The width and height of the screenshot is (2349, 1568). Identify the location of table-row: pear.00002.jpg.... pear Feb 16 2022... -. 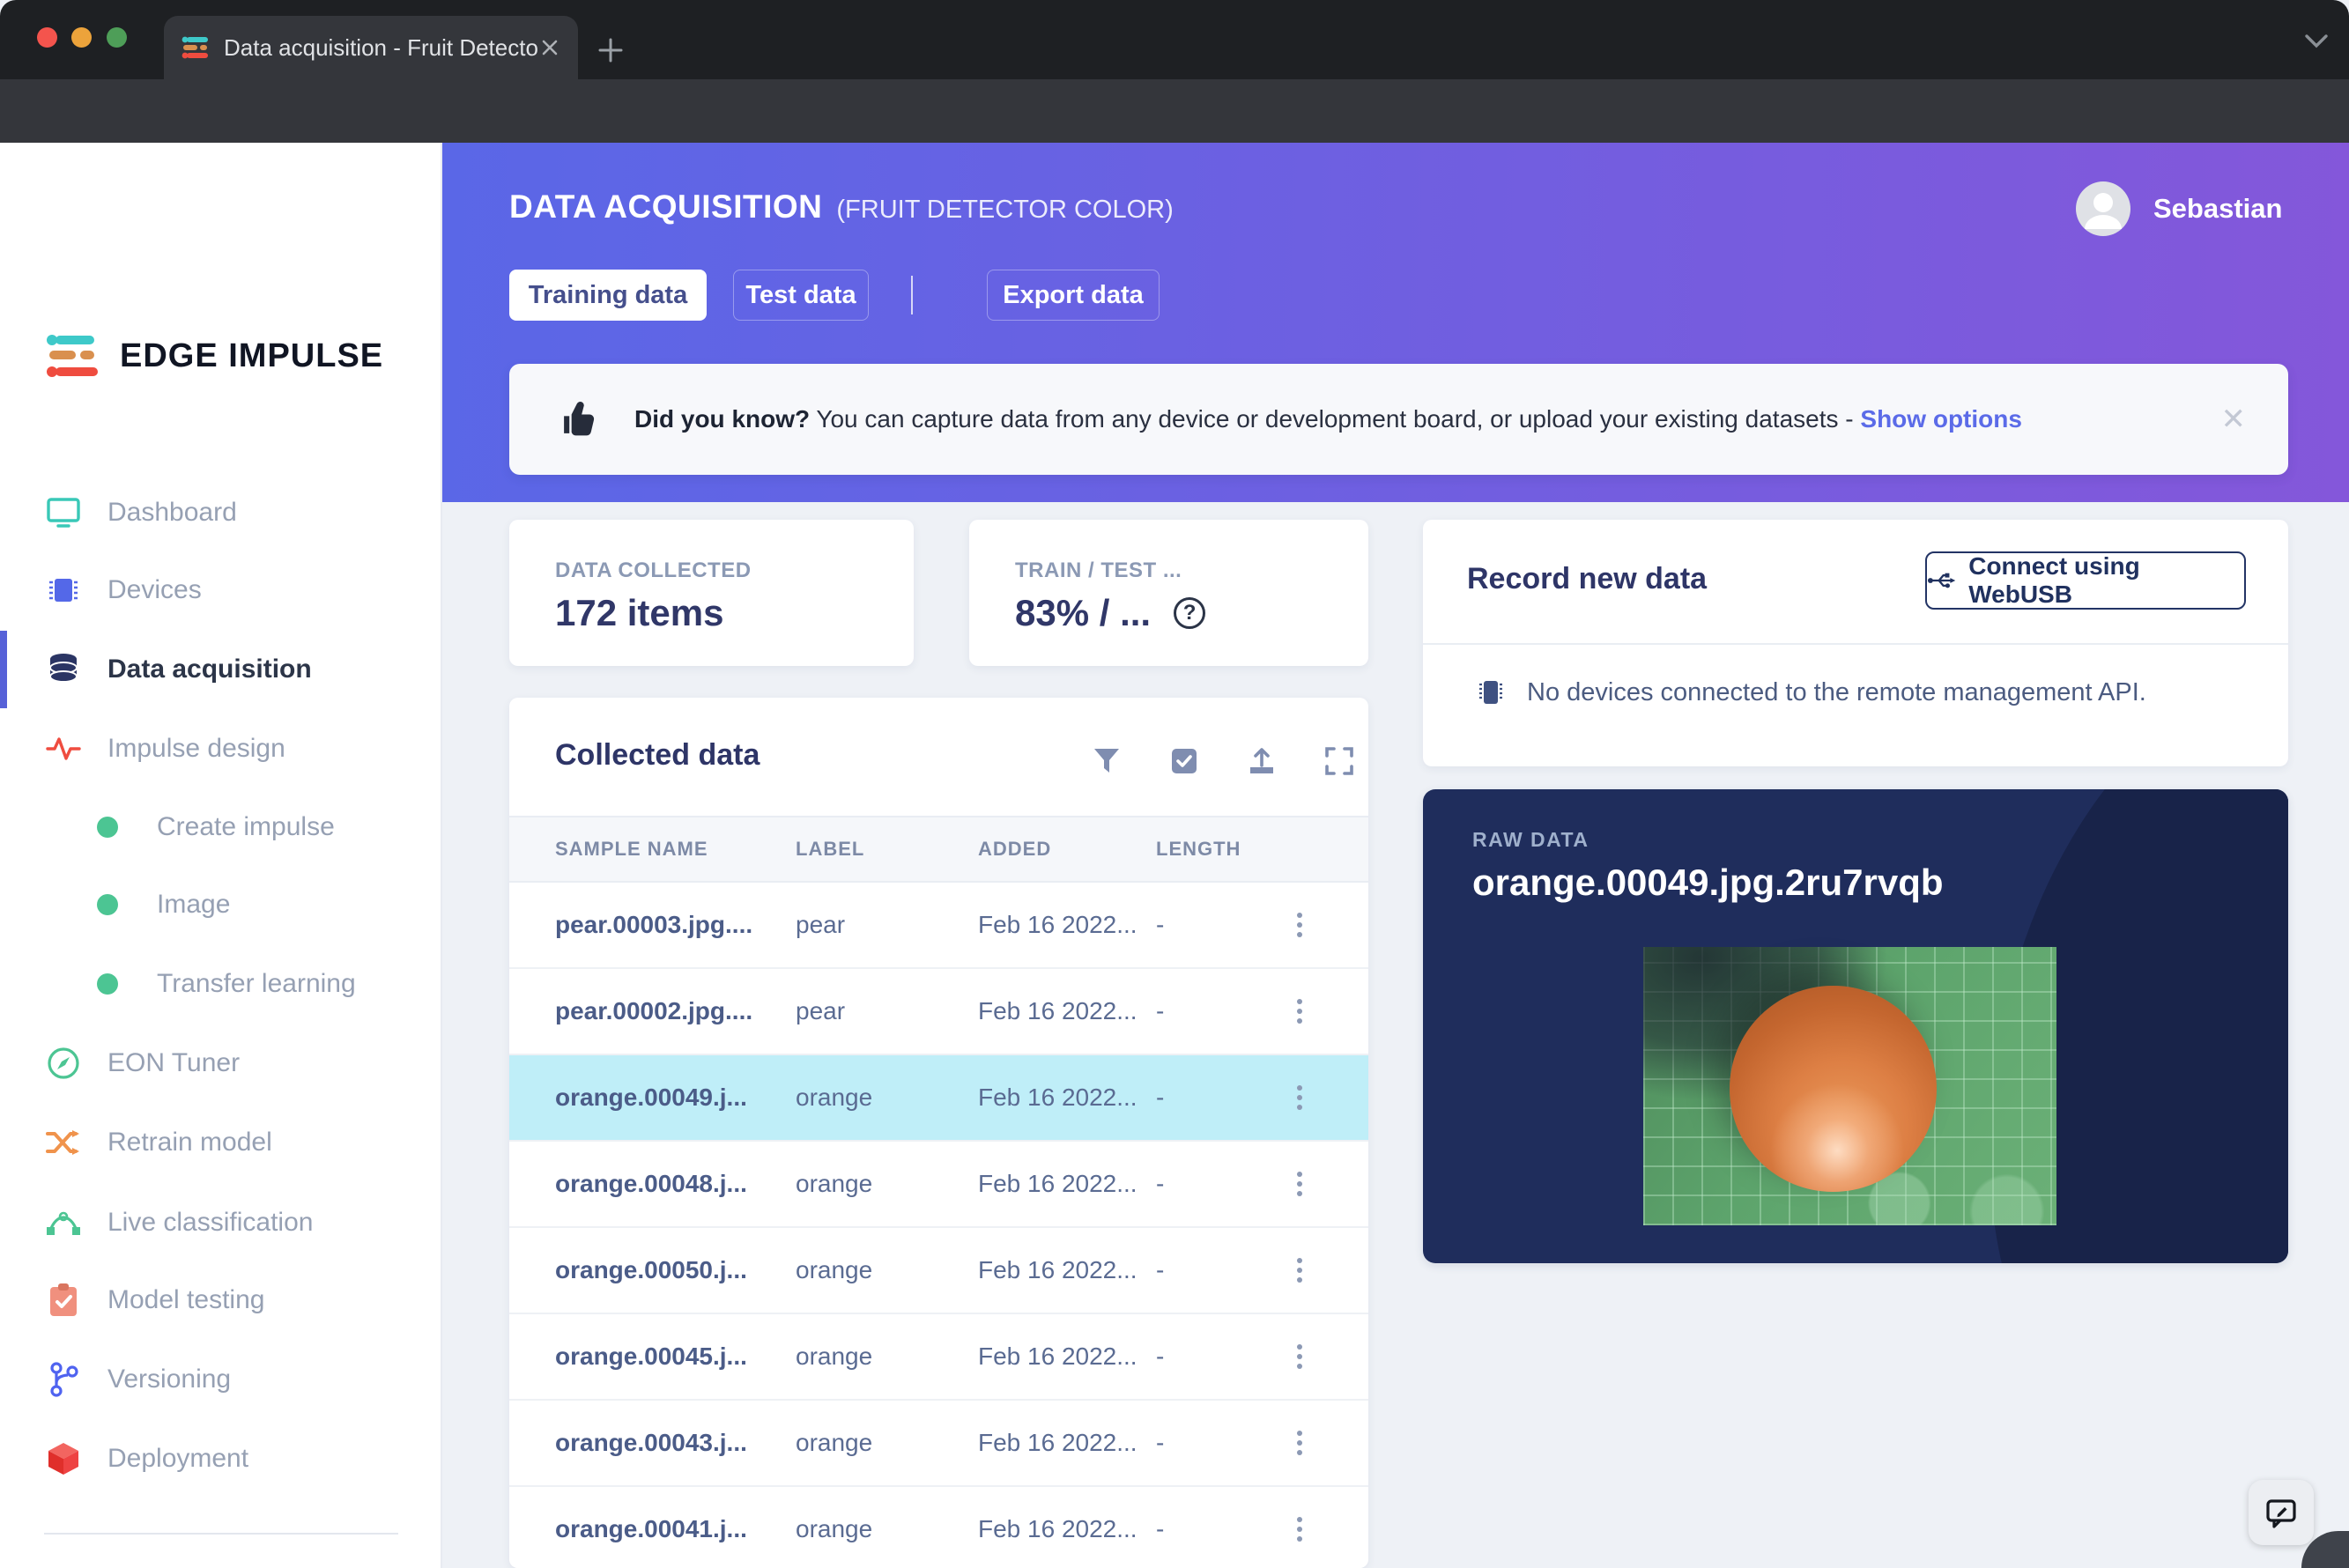
(938, 1012).